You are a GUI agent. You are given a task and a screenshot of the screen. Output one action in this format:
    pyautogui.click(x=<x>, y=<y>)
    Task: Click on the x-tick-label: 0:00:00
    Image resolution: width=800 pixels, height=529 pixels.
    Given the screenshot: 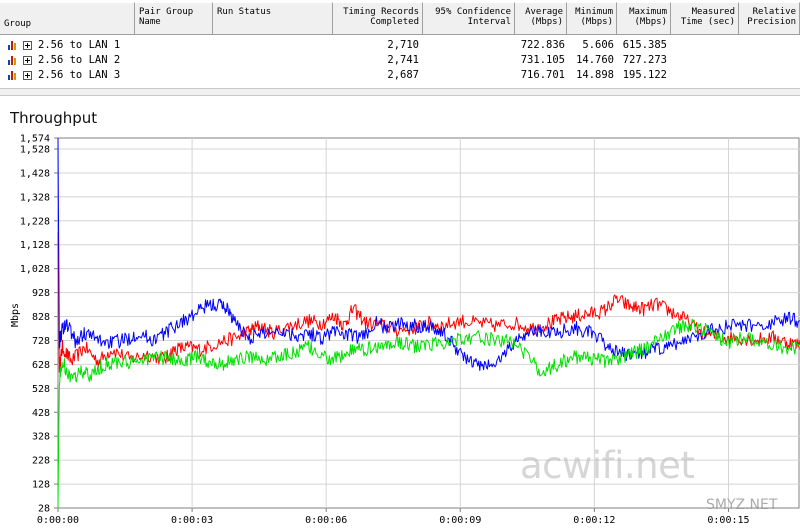 What is the action you would take?
    pyautogui.click(x=58, y=520)
    